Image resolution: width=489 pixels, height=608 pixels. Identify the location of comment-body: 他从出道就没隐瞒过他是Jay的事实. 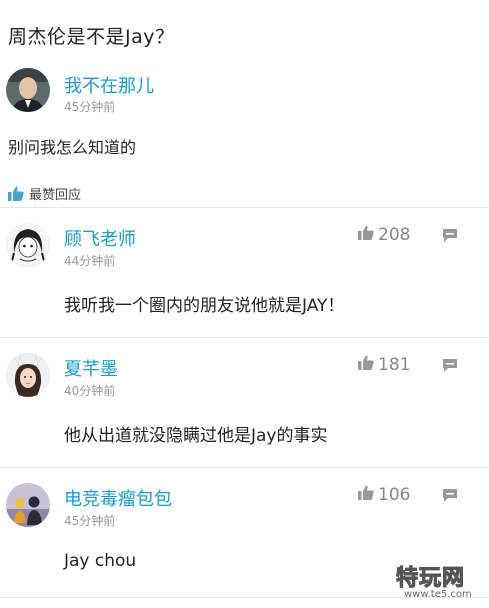
(196, 436).